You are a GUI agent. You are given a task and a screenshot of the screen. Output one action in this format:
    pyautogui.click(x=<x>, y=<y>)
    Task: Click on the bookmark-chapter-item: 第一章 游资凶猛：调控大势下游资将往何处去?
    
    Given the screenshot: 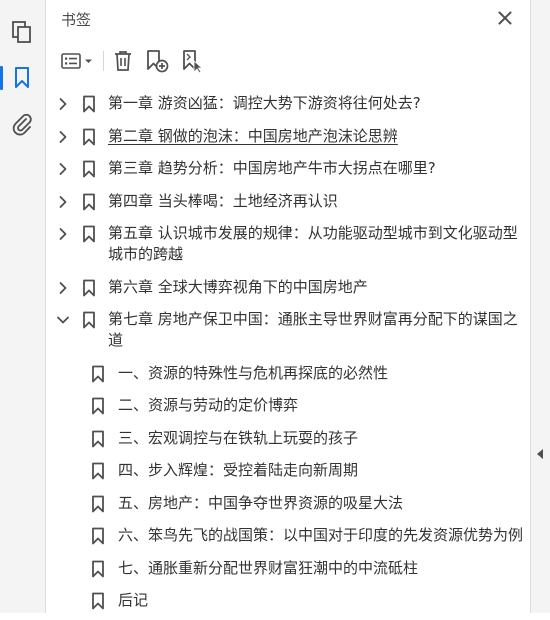 What is the action you would take?
    pyautogui.click(x=288, y=102)
    